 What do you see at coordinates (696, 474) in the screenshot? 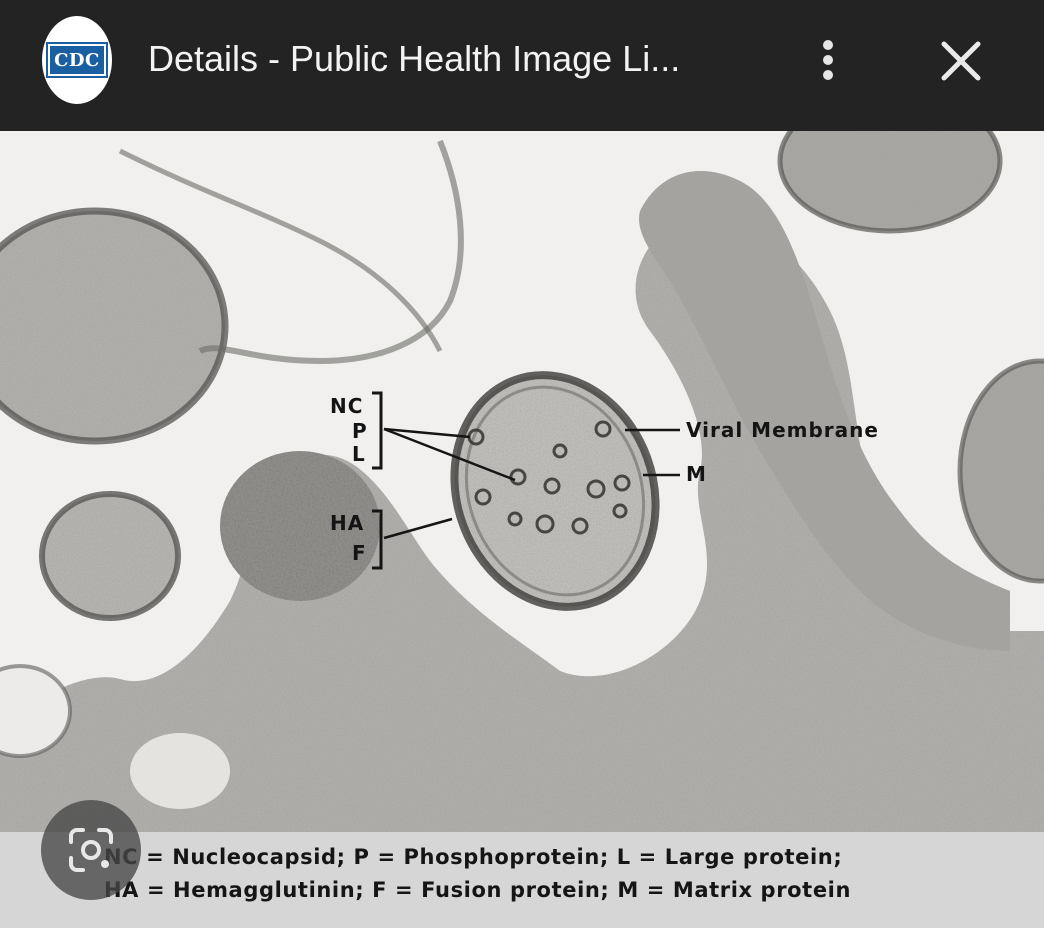
I see `label-m: M` at bounding box center [696, 474].